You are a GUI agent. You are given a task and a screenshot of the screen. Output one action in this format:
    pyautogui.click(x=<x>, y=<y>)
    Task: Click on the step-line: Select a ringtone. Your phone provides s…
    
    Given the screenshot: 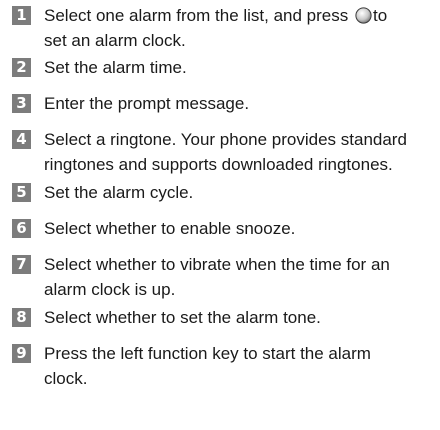 What is the action you would take?
    pyautogui.click(x=225, y=139)
    